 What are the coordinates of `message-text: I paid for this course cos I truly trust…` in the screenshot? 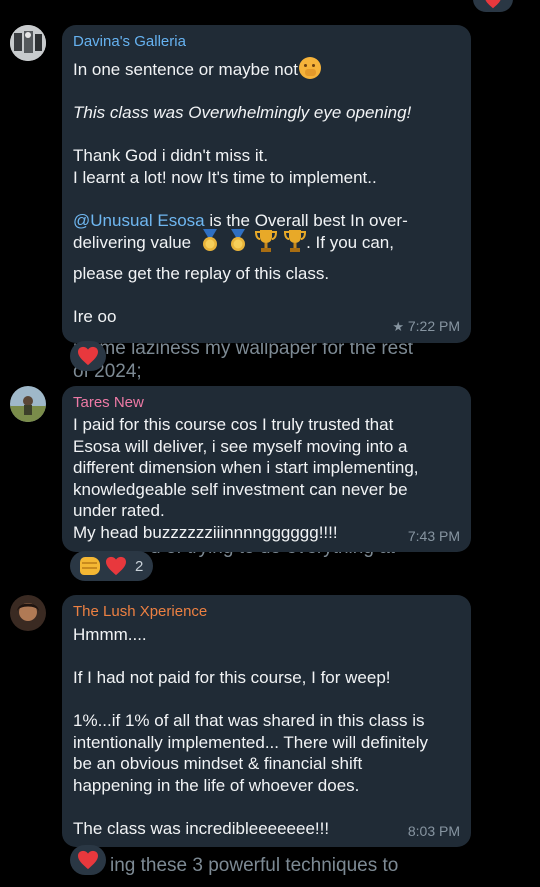 It's located at (246, 478).